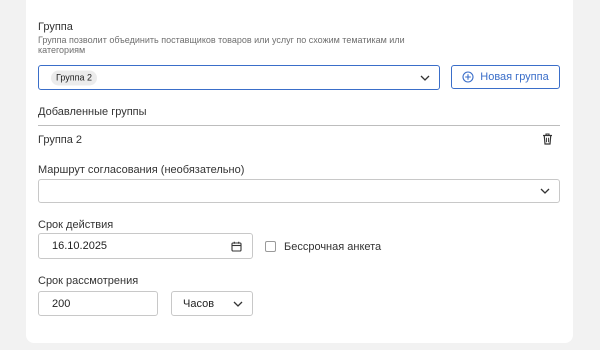 The width and height of the screenshot is (600, 350). What do you see at coordinates (55, 27) in the screenshot?
I see `group-label: Группа` at bounding box center [55, 27].